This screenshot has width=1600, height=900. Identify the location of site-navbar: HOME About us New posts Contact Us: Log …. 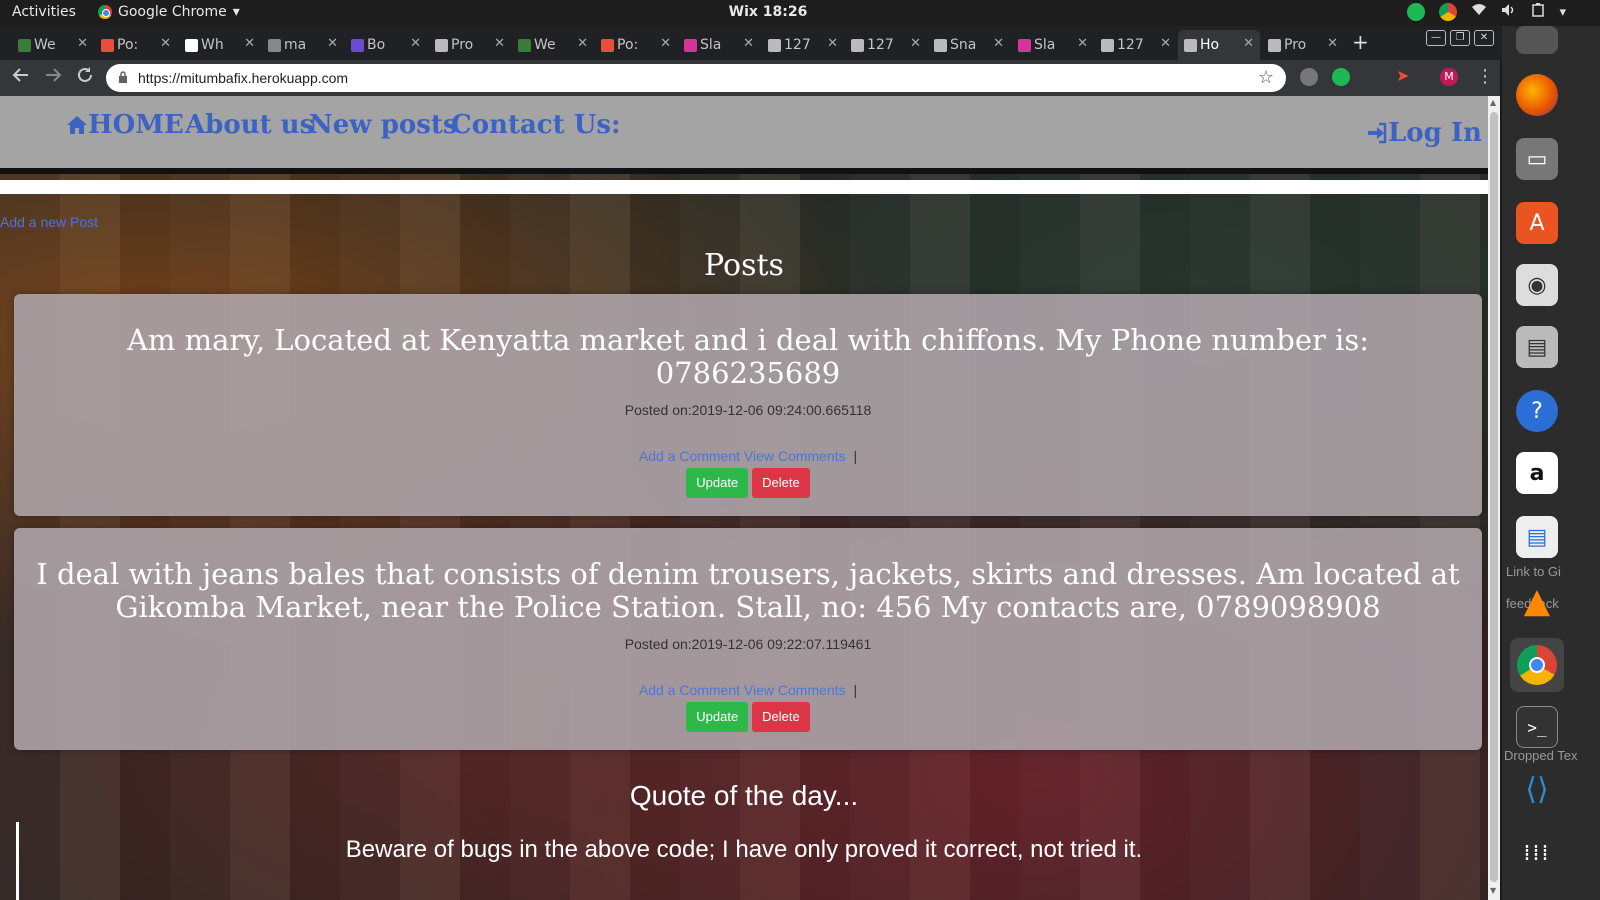
(744, 135).